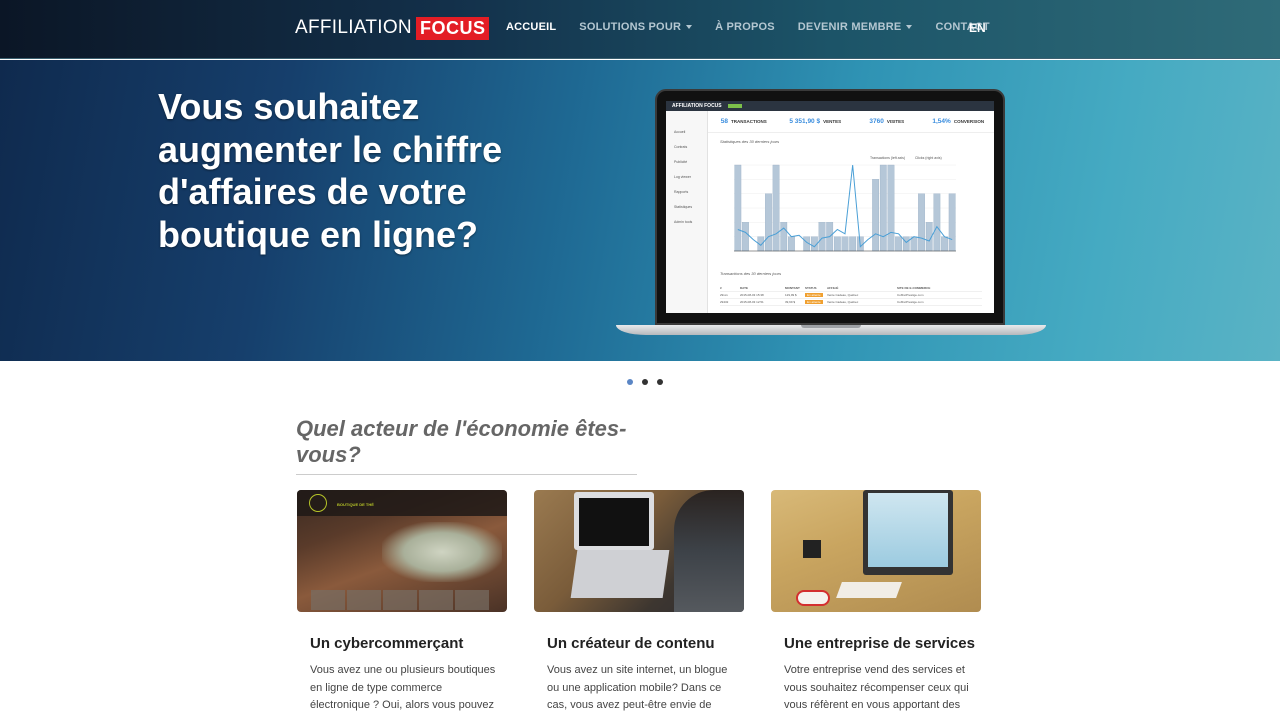  I want to click on card-title: Une entreprise de services, so click(879, 643).